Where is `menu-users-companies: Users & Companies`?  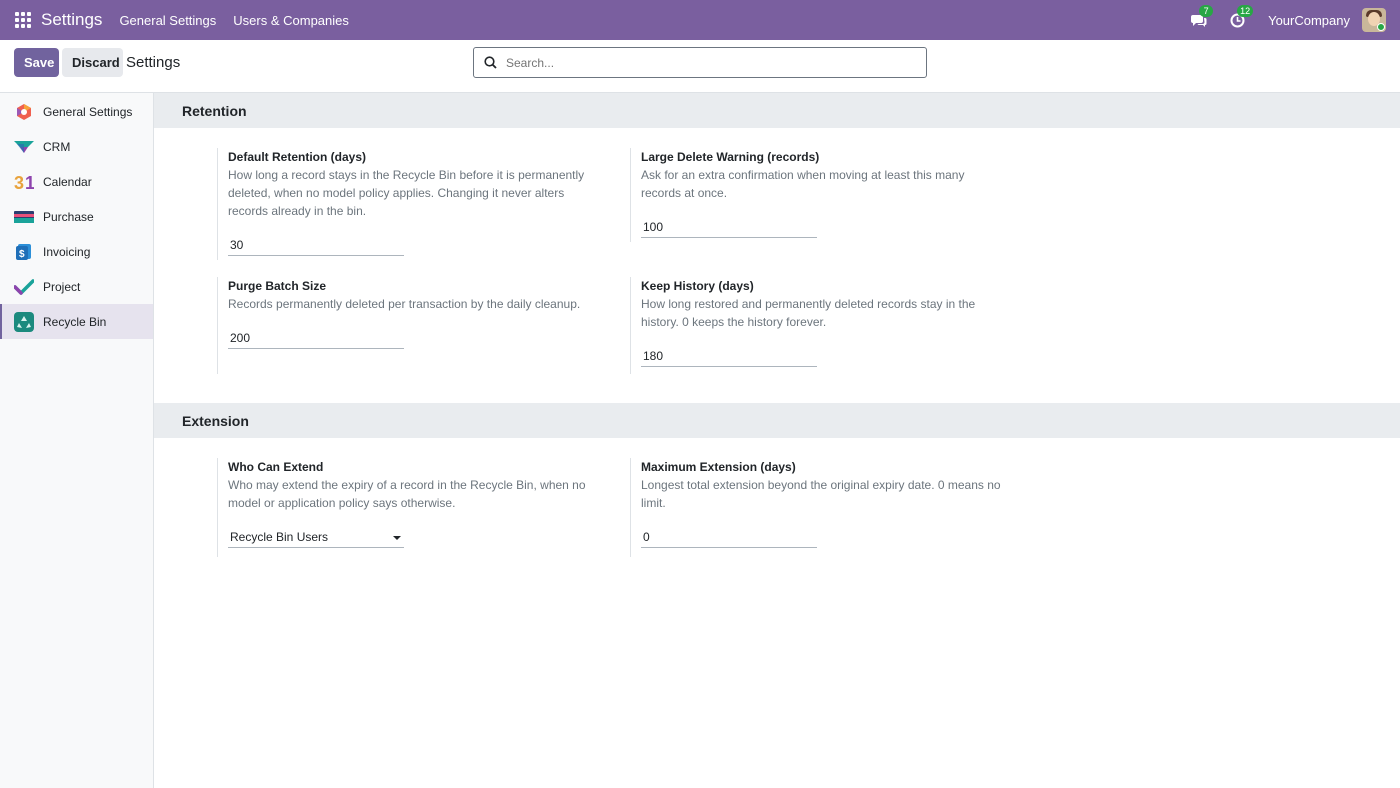
menu-users-companies: Users & Companies is located at coordinates (291, 20).